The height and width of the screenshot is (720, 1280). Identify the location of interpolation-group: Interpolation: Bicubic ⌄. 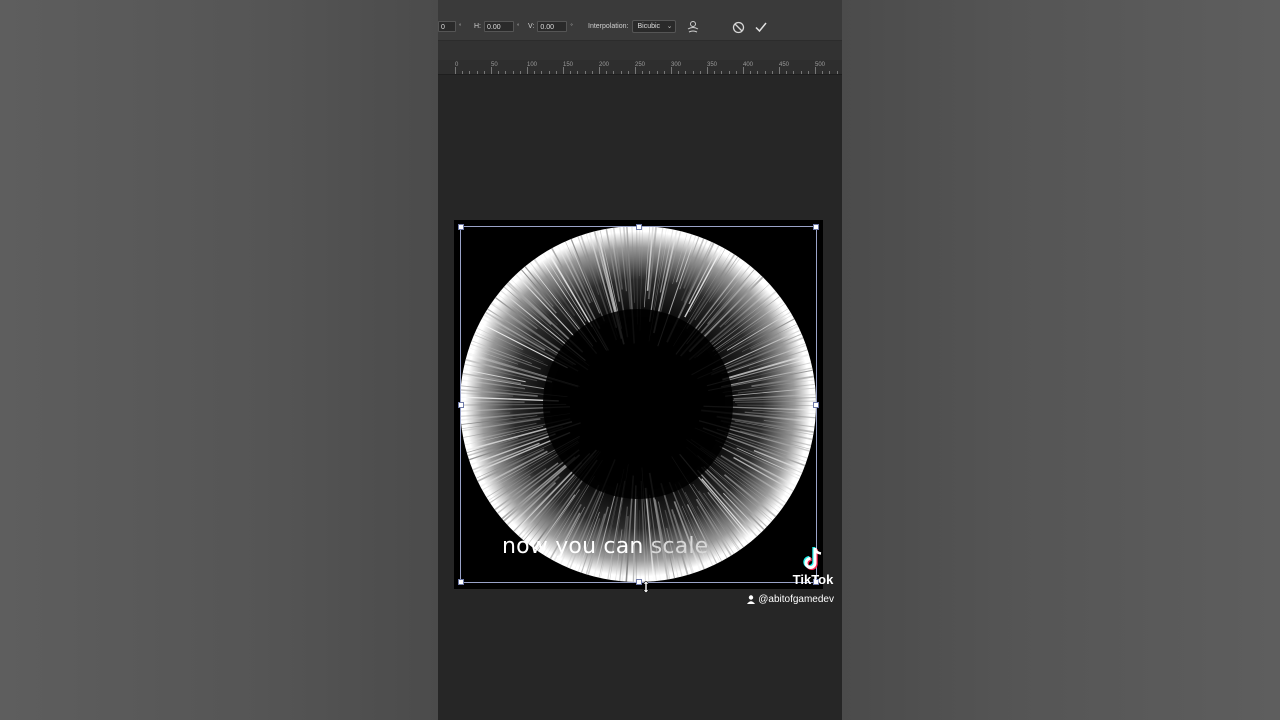
(632, 26).